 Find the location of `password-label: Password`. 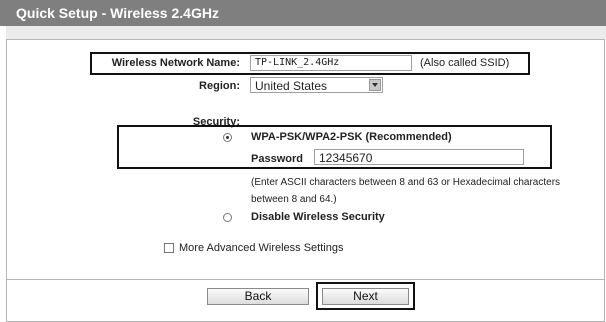

password-label: Password is located at coordinates (277, 159).